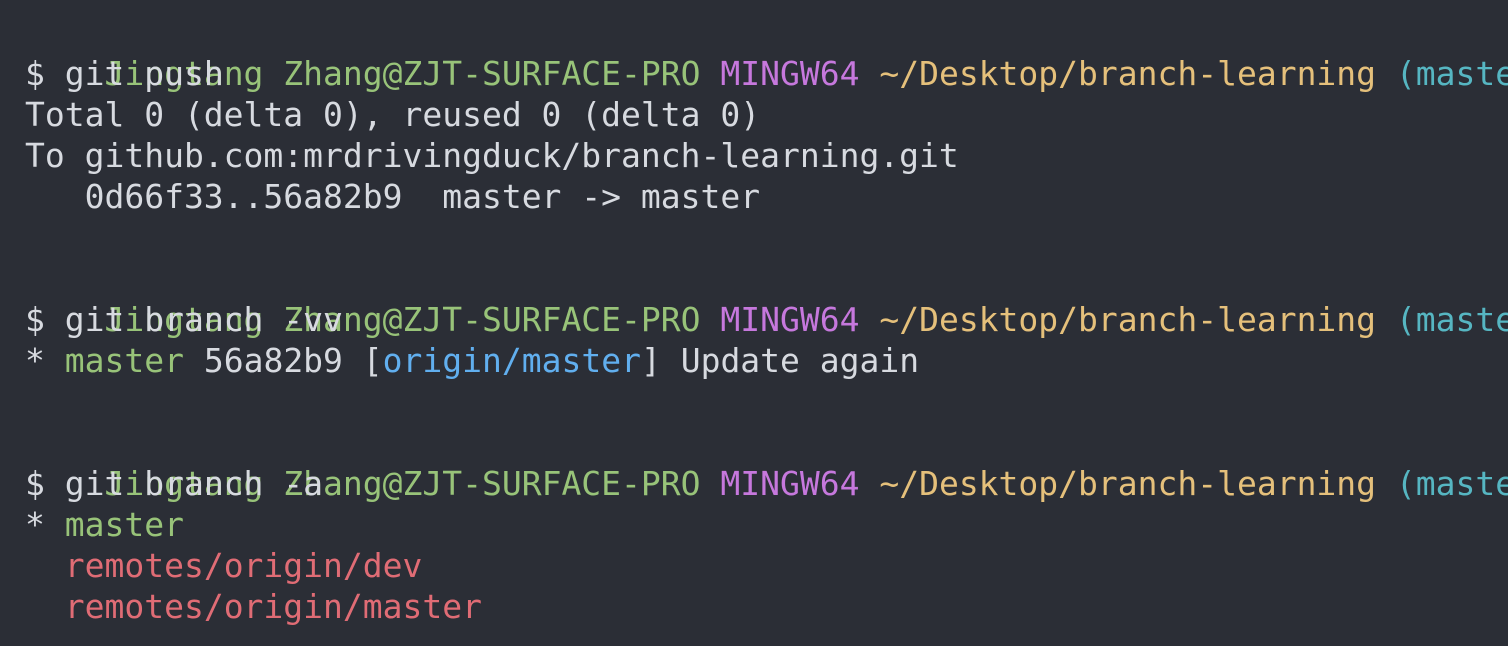  I want to click on branch-list-item: * master, so click(766, 524).